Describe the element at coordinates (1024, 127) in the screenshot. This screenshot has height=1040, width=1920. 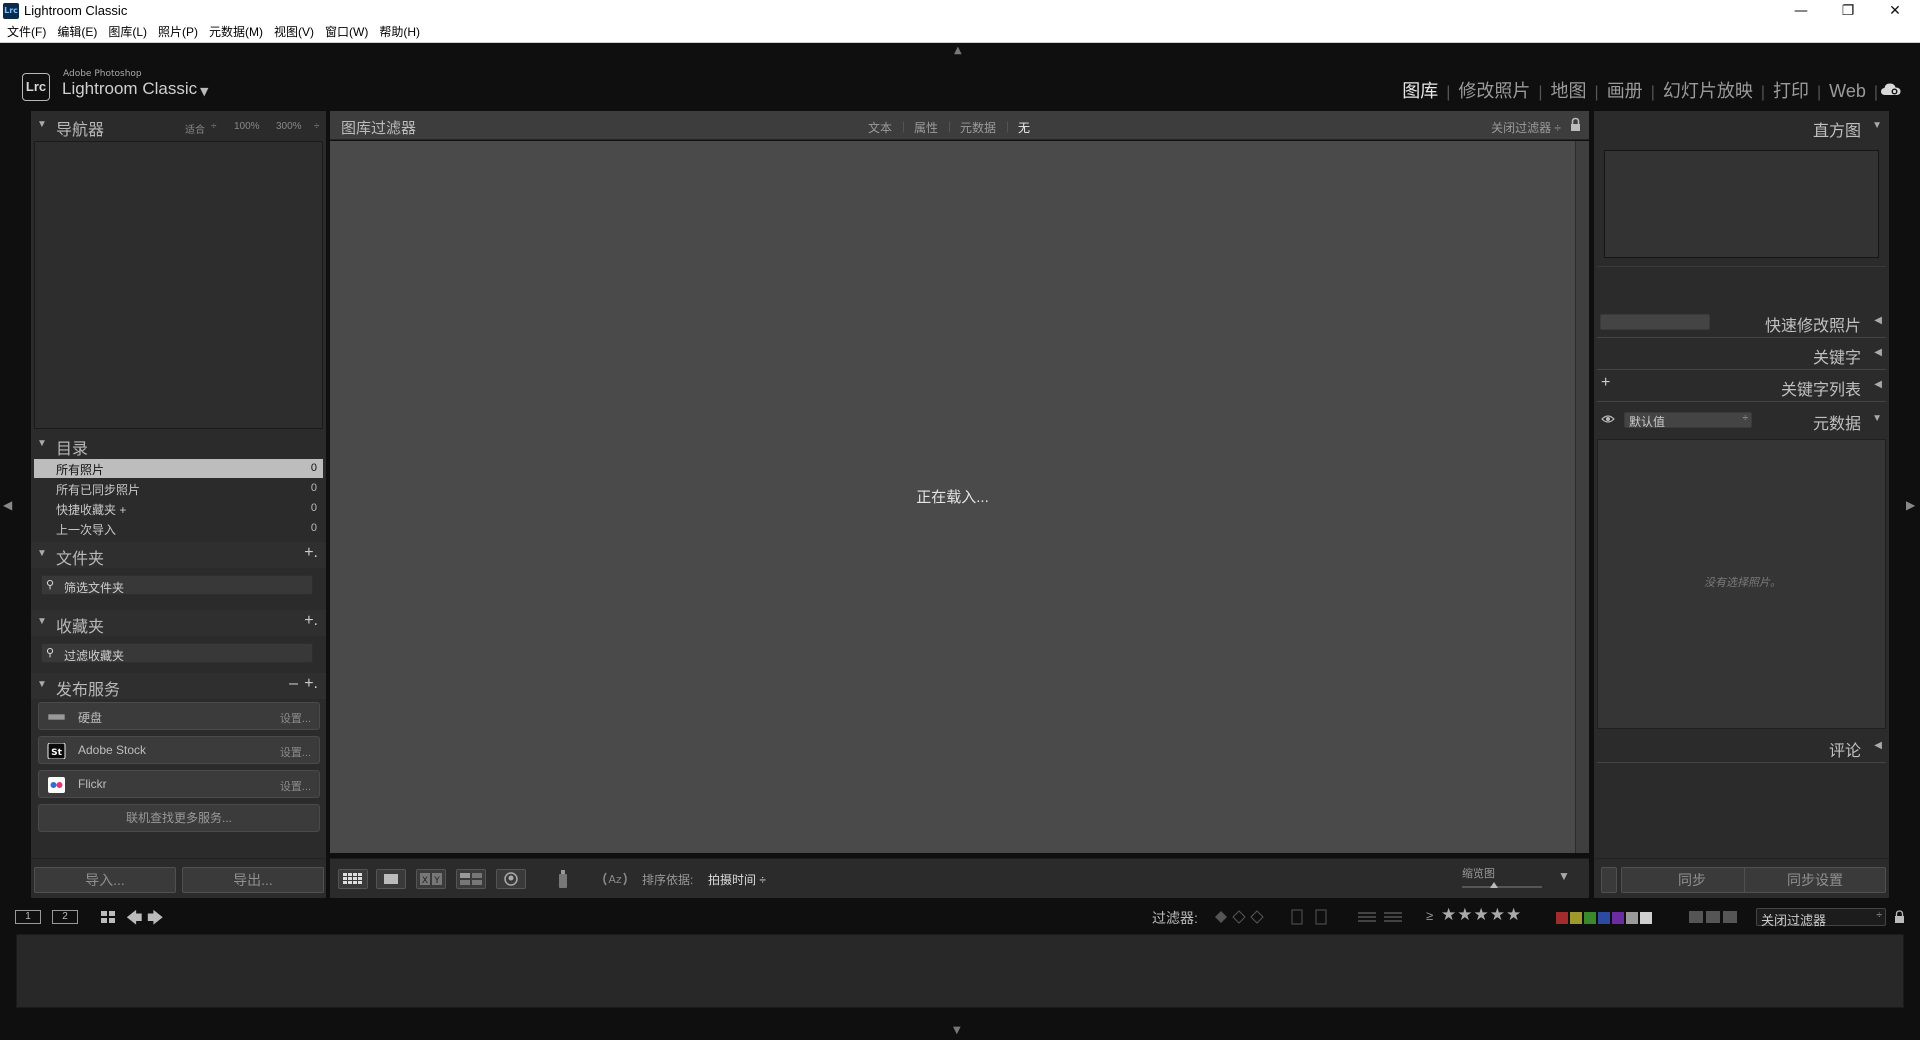
I see `filter-none-tab: 无` at that location.